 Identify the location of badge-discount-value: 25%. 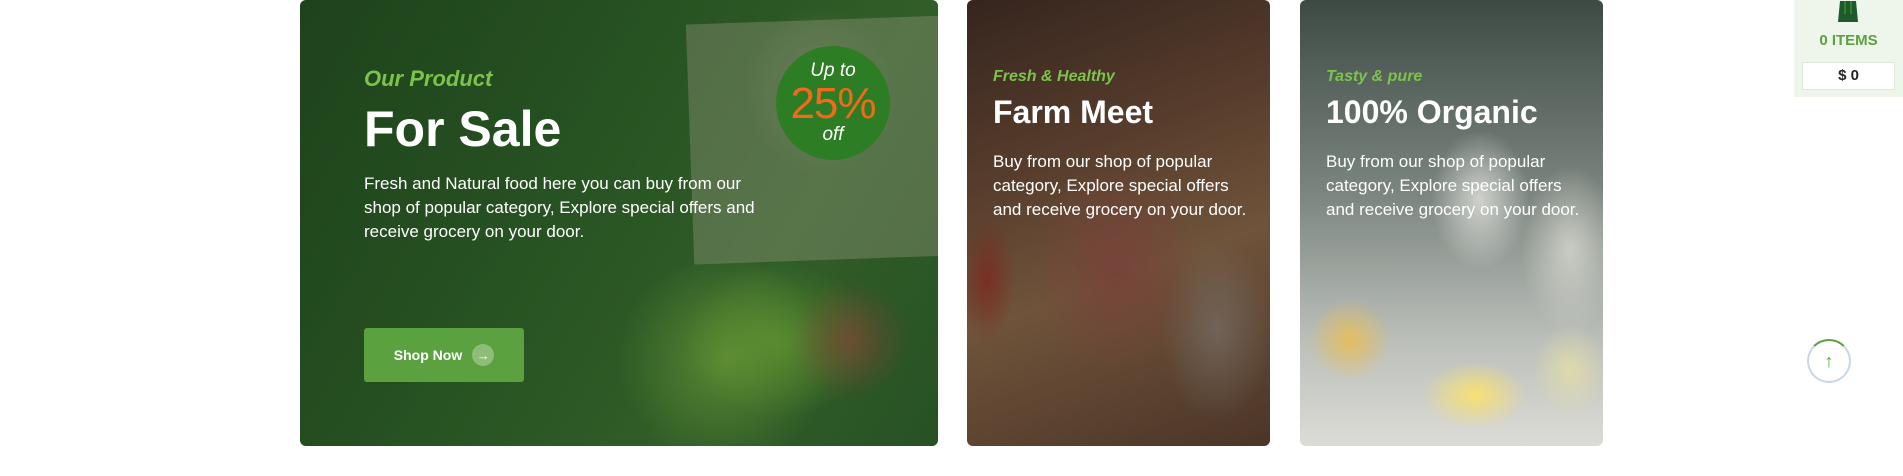
(833, 103).